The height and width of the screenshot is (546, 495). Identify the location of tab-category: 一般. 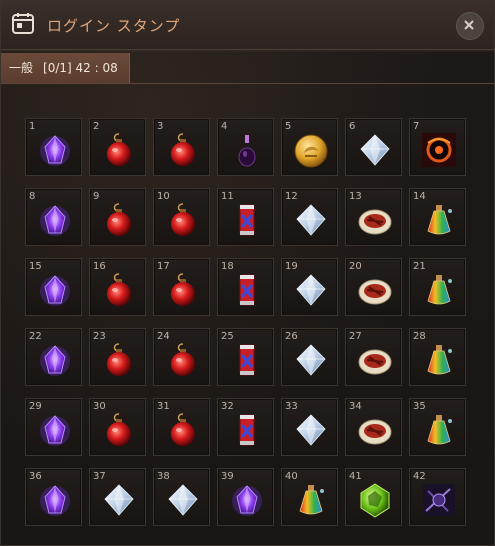
(21, 68).